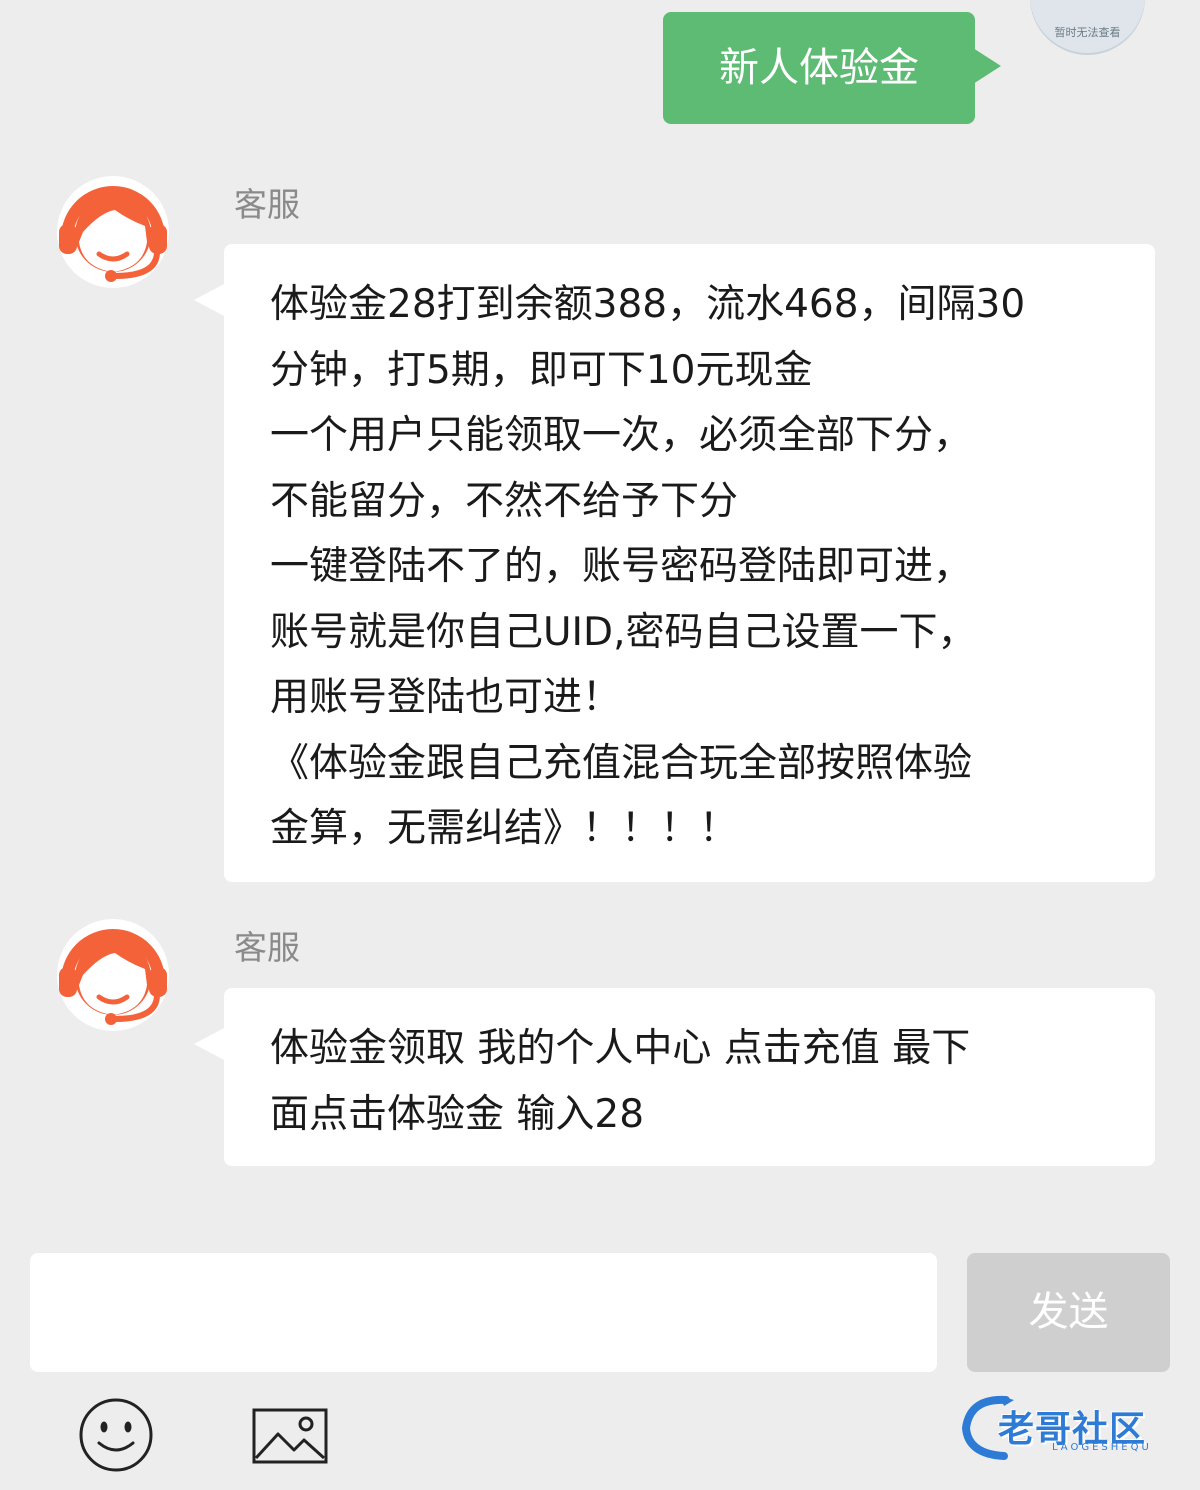 The width and height of the screenshot is (1200, 1490). What do you see at coordinates (504, 501) in the screenshot?
I see `message-line: 不能留分，不然不给予下分` at bounding box center [504, 501].